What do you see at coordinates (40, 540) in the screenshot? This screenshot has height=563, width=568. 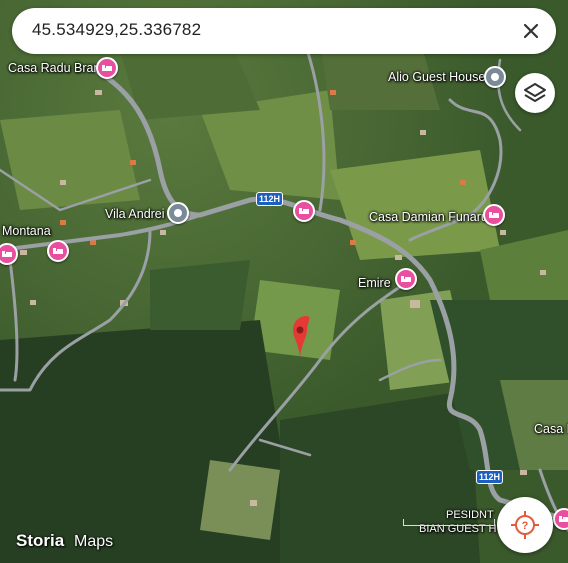 I see `watermark-text: Storia` at bounding box center [40, 540].